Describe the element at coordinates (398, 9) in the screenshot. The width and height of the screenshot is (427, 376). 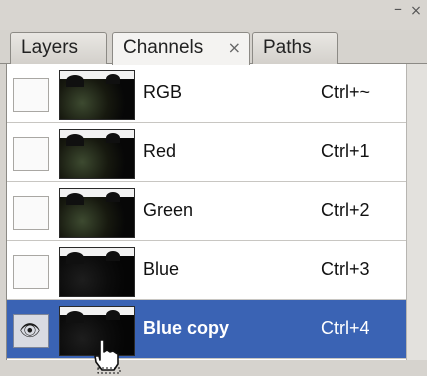
I see `minimize-icon: –` at that location.